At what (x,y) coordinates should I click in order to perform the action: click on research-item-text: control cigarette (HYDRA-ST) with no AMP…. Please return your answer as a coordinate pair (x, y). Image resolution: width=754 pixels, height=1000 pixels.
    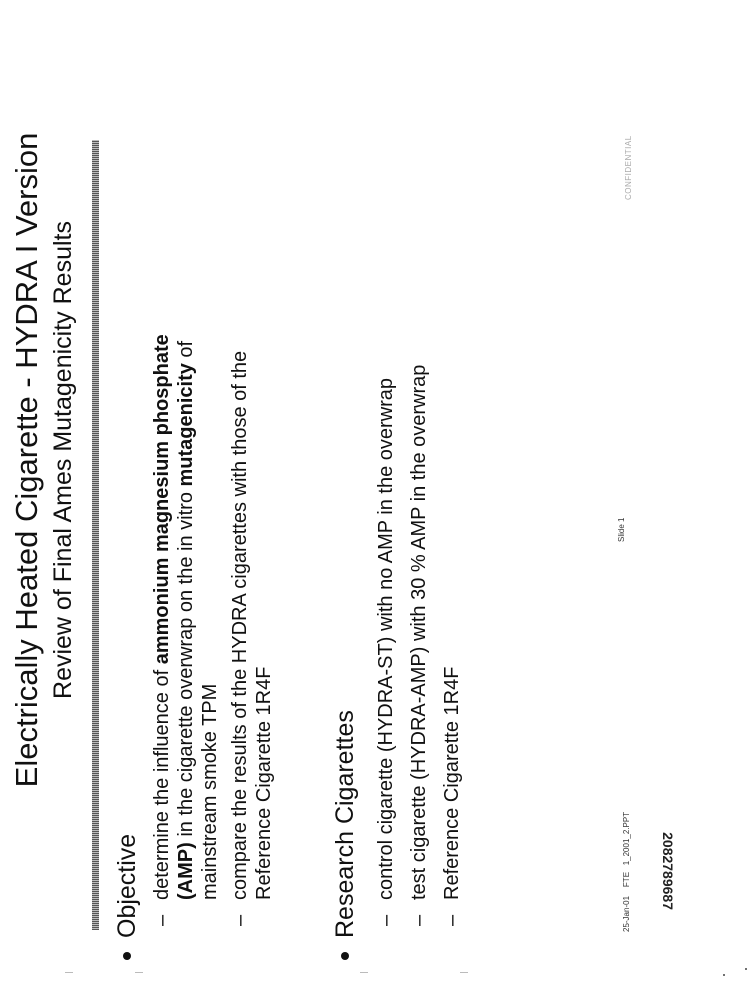
    Looking at the image, I should click on (386, 638).